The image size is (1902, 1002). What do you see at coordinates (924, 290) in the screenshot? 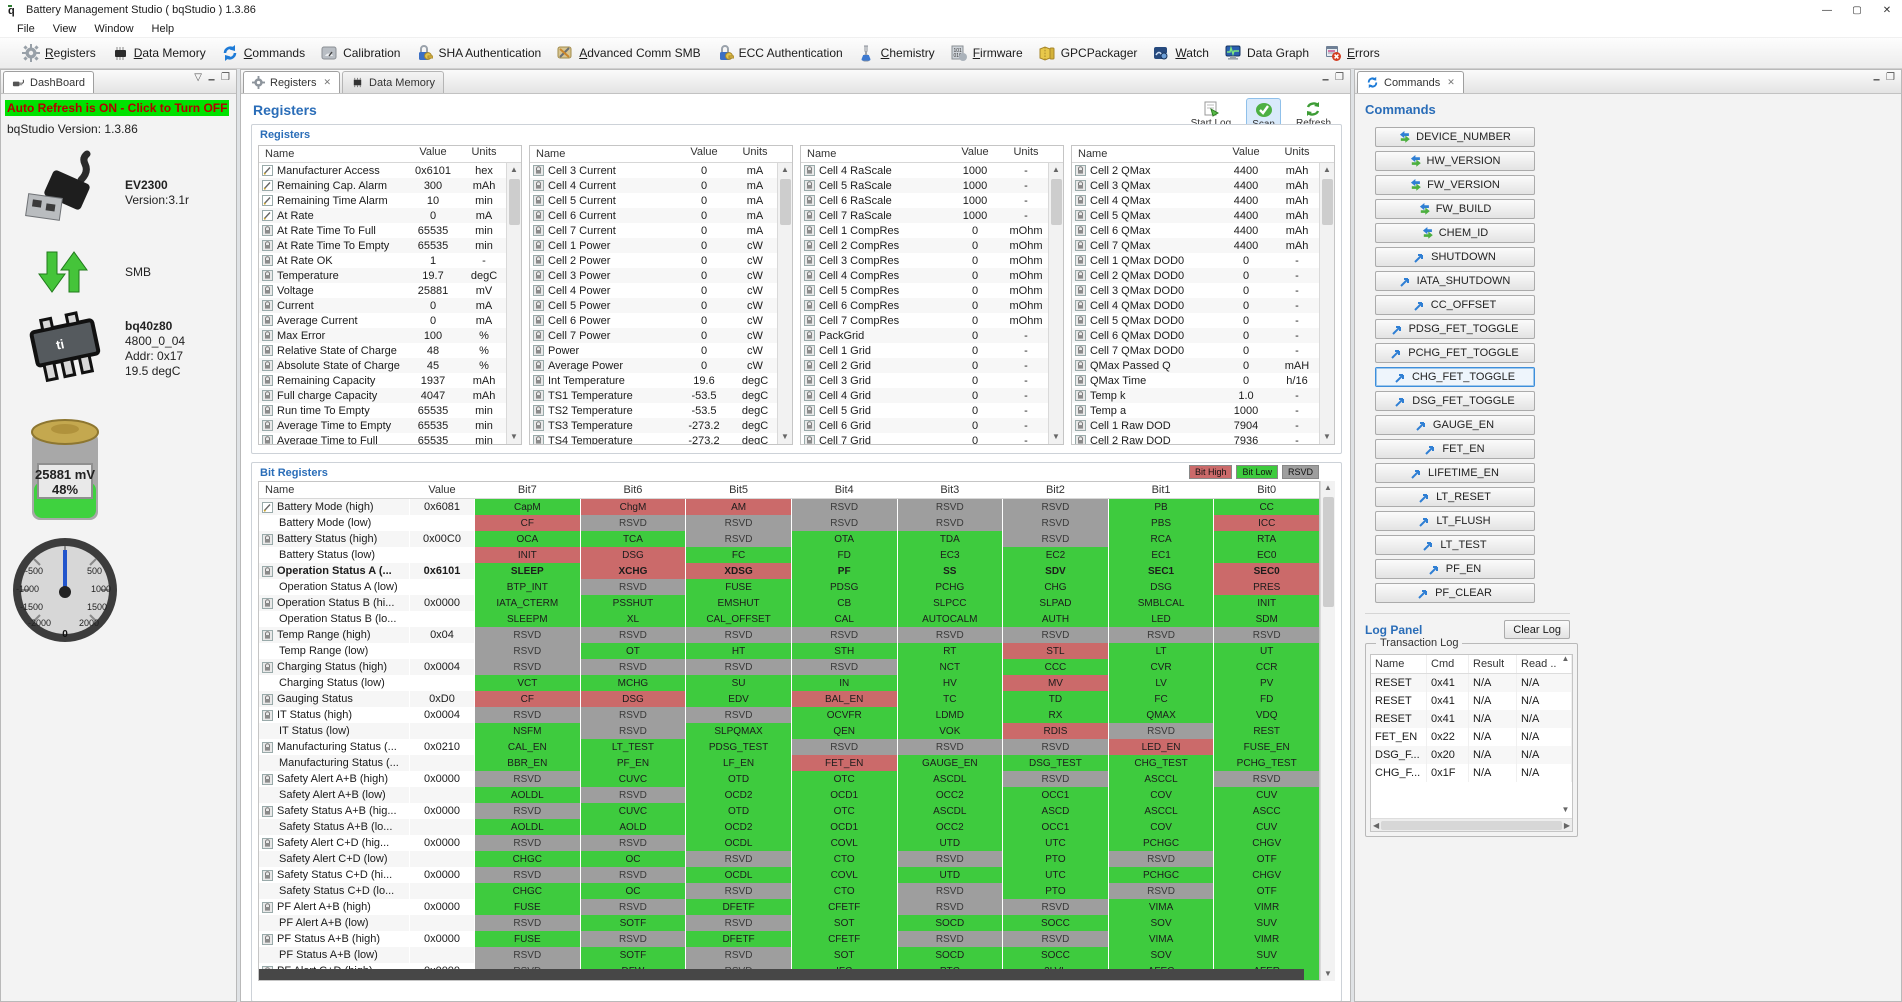
I see `register-row: Cell 5 CompRes 0 mOhm` at bounding box center [924, 290].